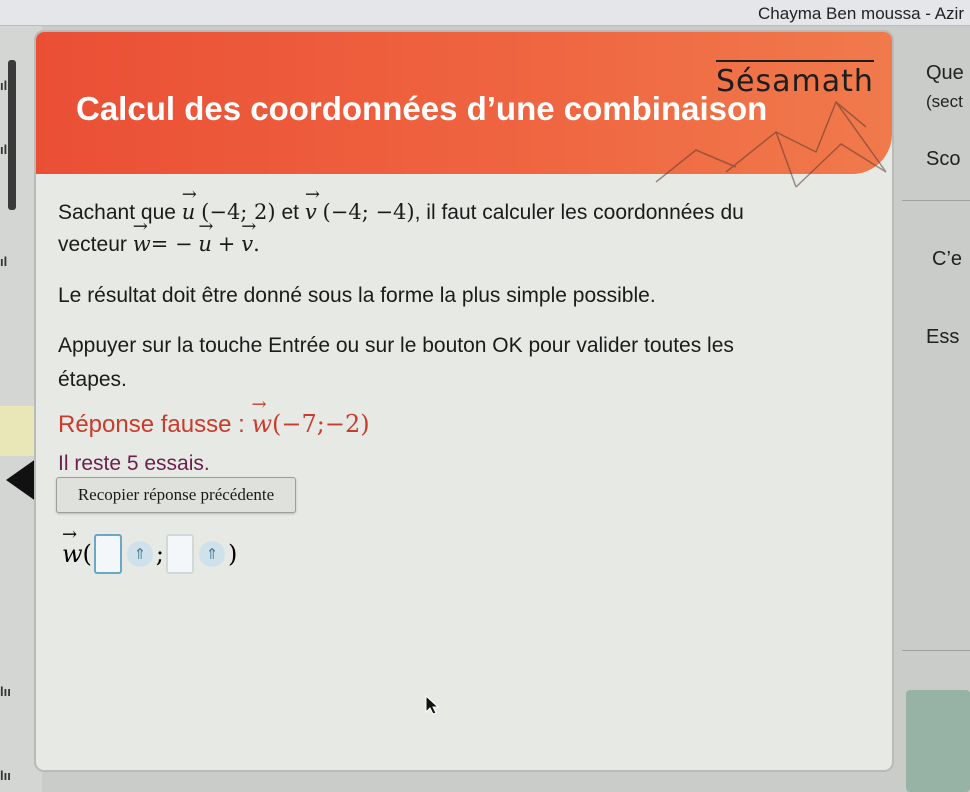 The image size is (970, 792). Describe the element at coordinates (579, 212) in the screenshot. I see `question-continuation: , il faut calculer les coordonnées du` at that location.